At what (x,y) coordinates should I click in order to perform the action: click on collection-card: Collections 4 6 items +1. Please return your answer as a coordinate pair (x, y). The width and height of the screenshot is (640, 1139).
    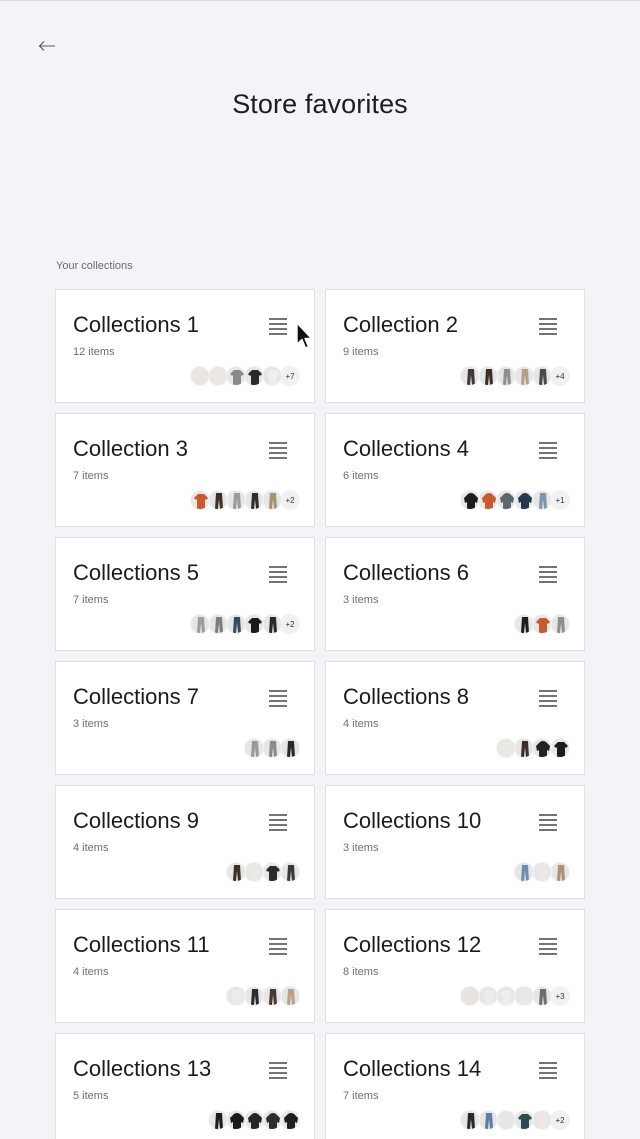
    Looking at the image, I should click on (455, 470).